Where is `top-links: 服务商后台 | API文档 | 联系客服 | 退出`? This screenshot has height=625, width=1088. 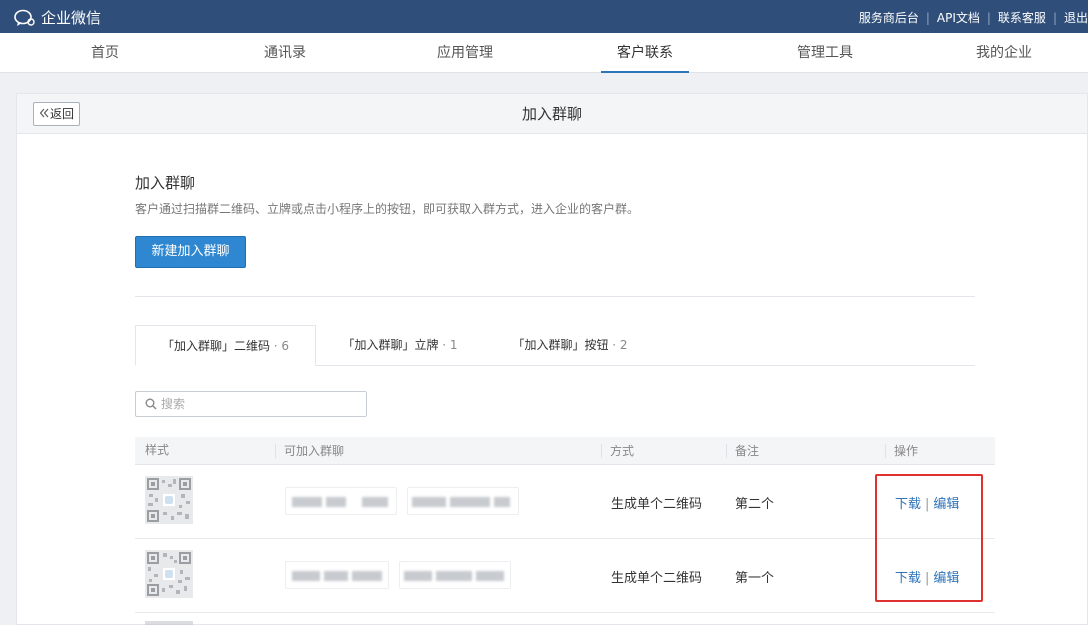 top-links: 服务商后台 | API文档 | 联系客服 | 退出 is located at coordinates (973, 17).